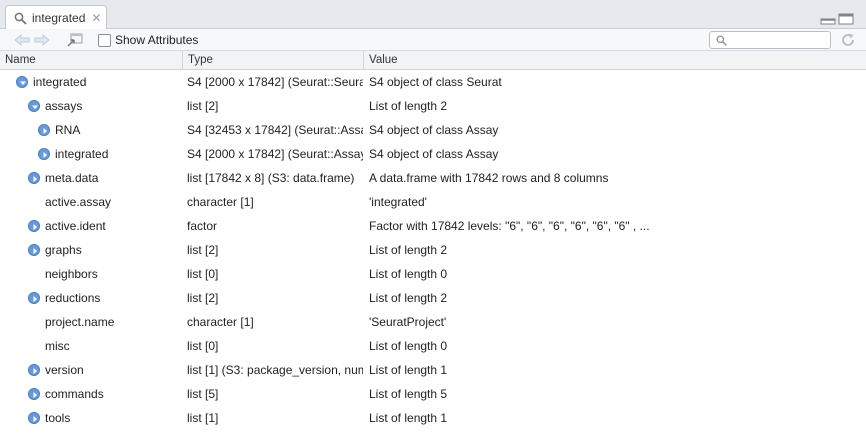 The width and height of the screenshot is (866, 448). What do you see at coordinates (275, 154) in the screenshot?
I see `tree-row-type: S4 [2000 x 17842] (Seurat::Assay)` at bounding box center [275, 154].